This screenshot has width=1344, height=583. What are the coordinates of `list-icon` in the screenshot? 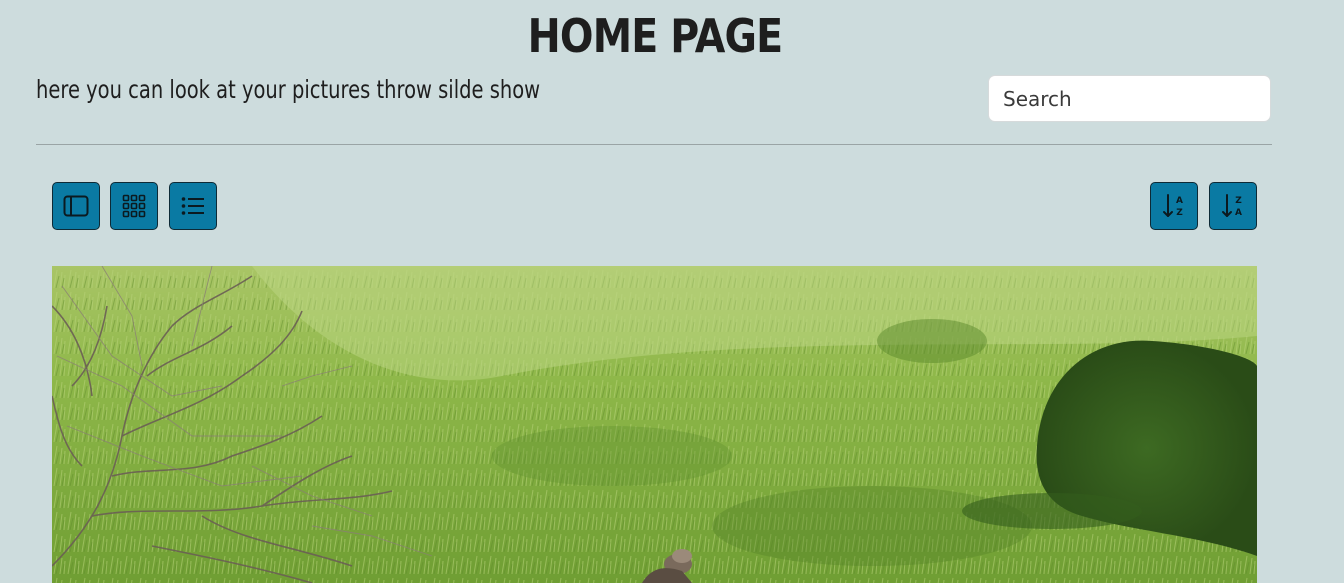 It's located at (192, 206).